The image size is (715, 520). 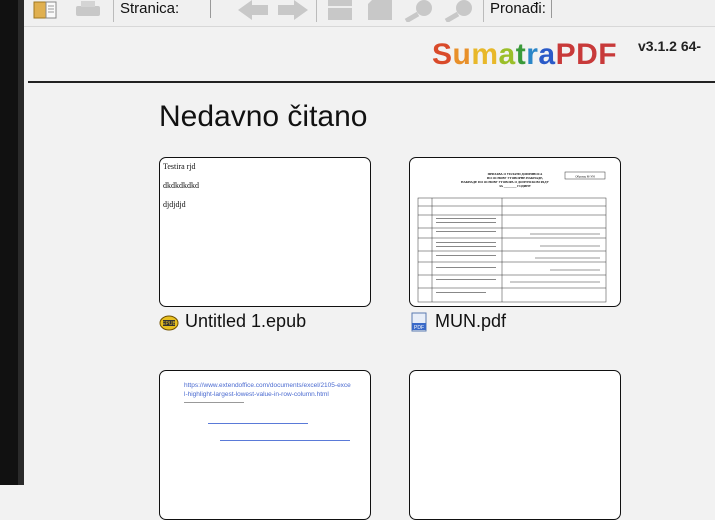 I want to click on print-icon, so click(x=87, y=10).